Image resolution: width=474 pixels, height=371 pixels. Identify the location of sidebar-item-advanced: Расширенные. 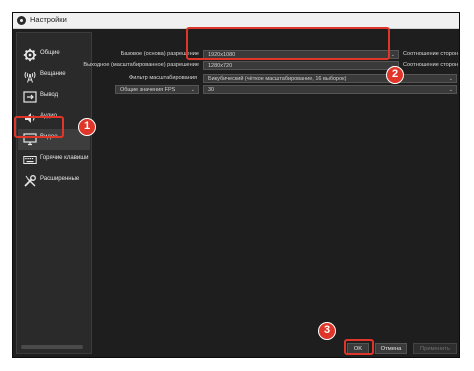
(54, 181).